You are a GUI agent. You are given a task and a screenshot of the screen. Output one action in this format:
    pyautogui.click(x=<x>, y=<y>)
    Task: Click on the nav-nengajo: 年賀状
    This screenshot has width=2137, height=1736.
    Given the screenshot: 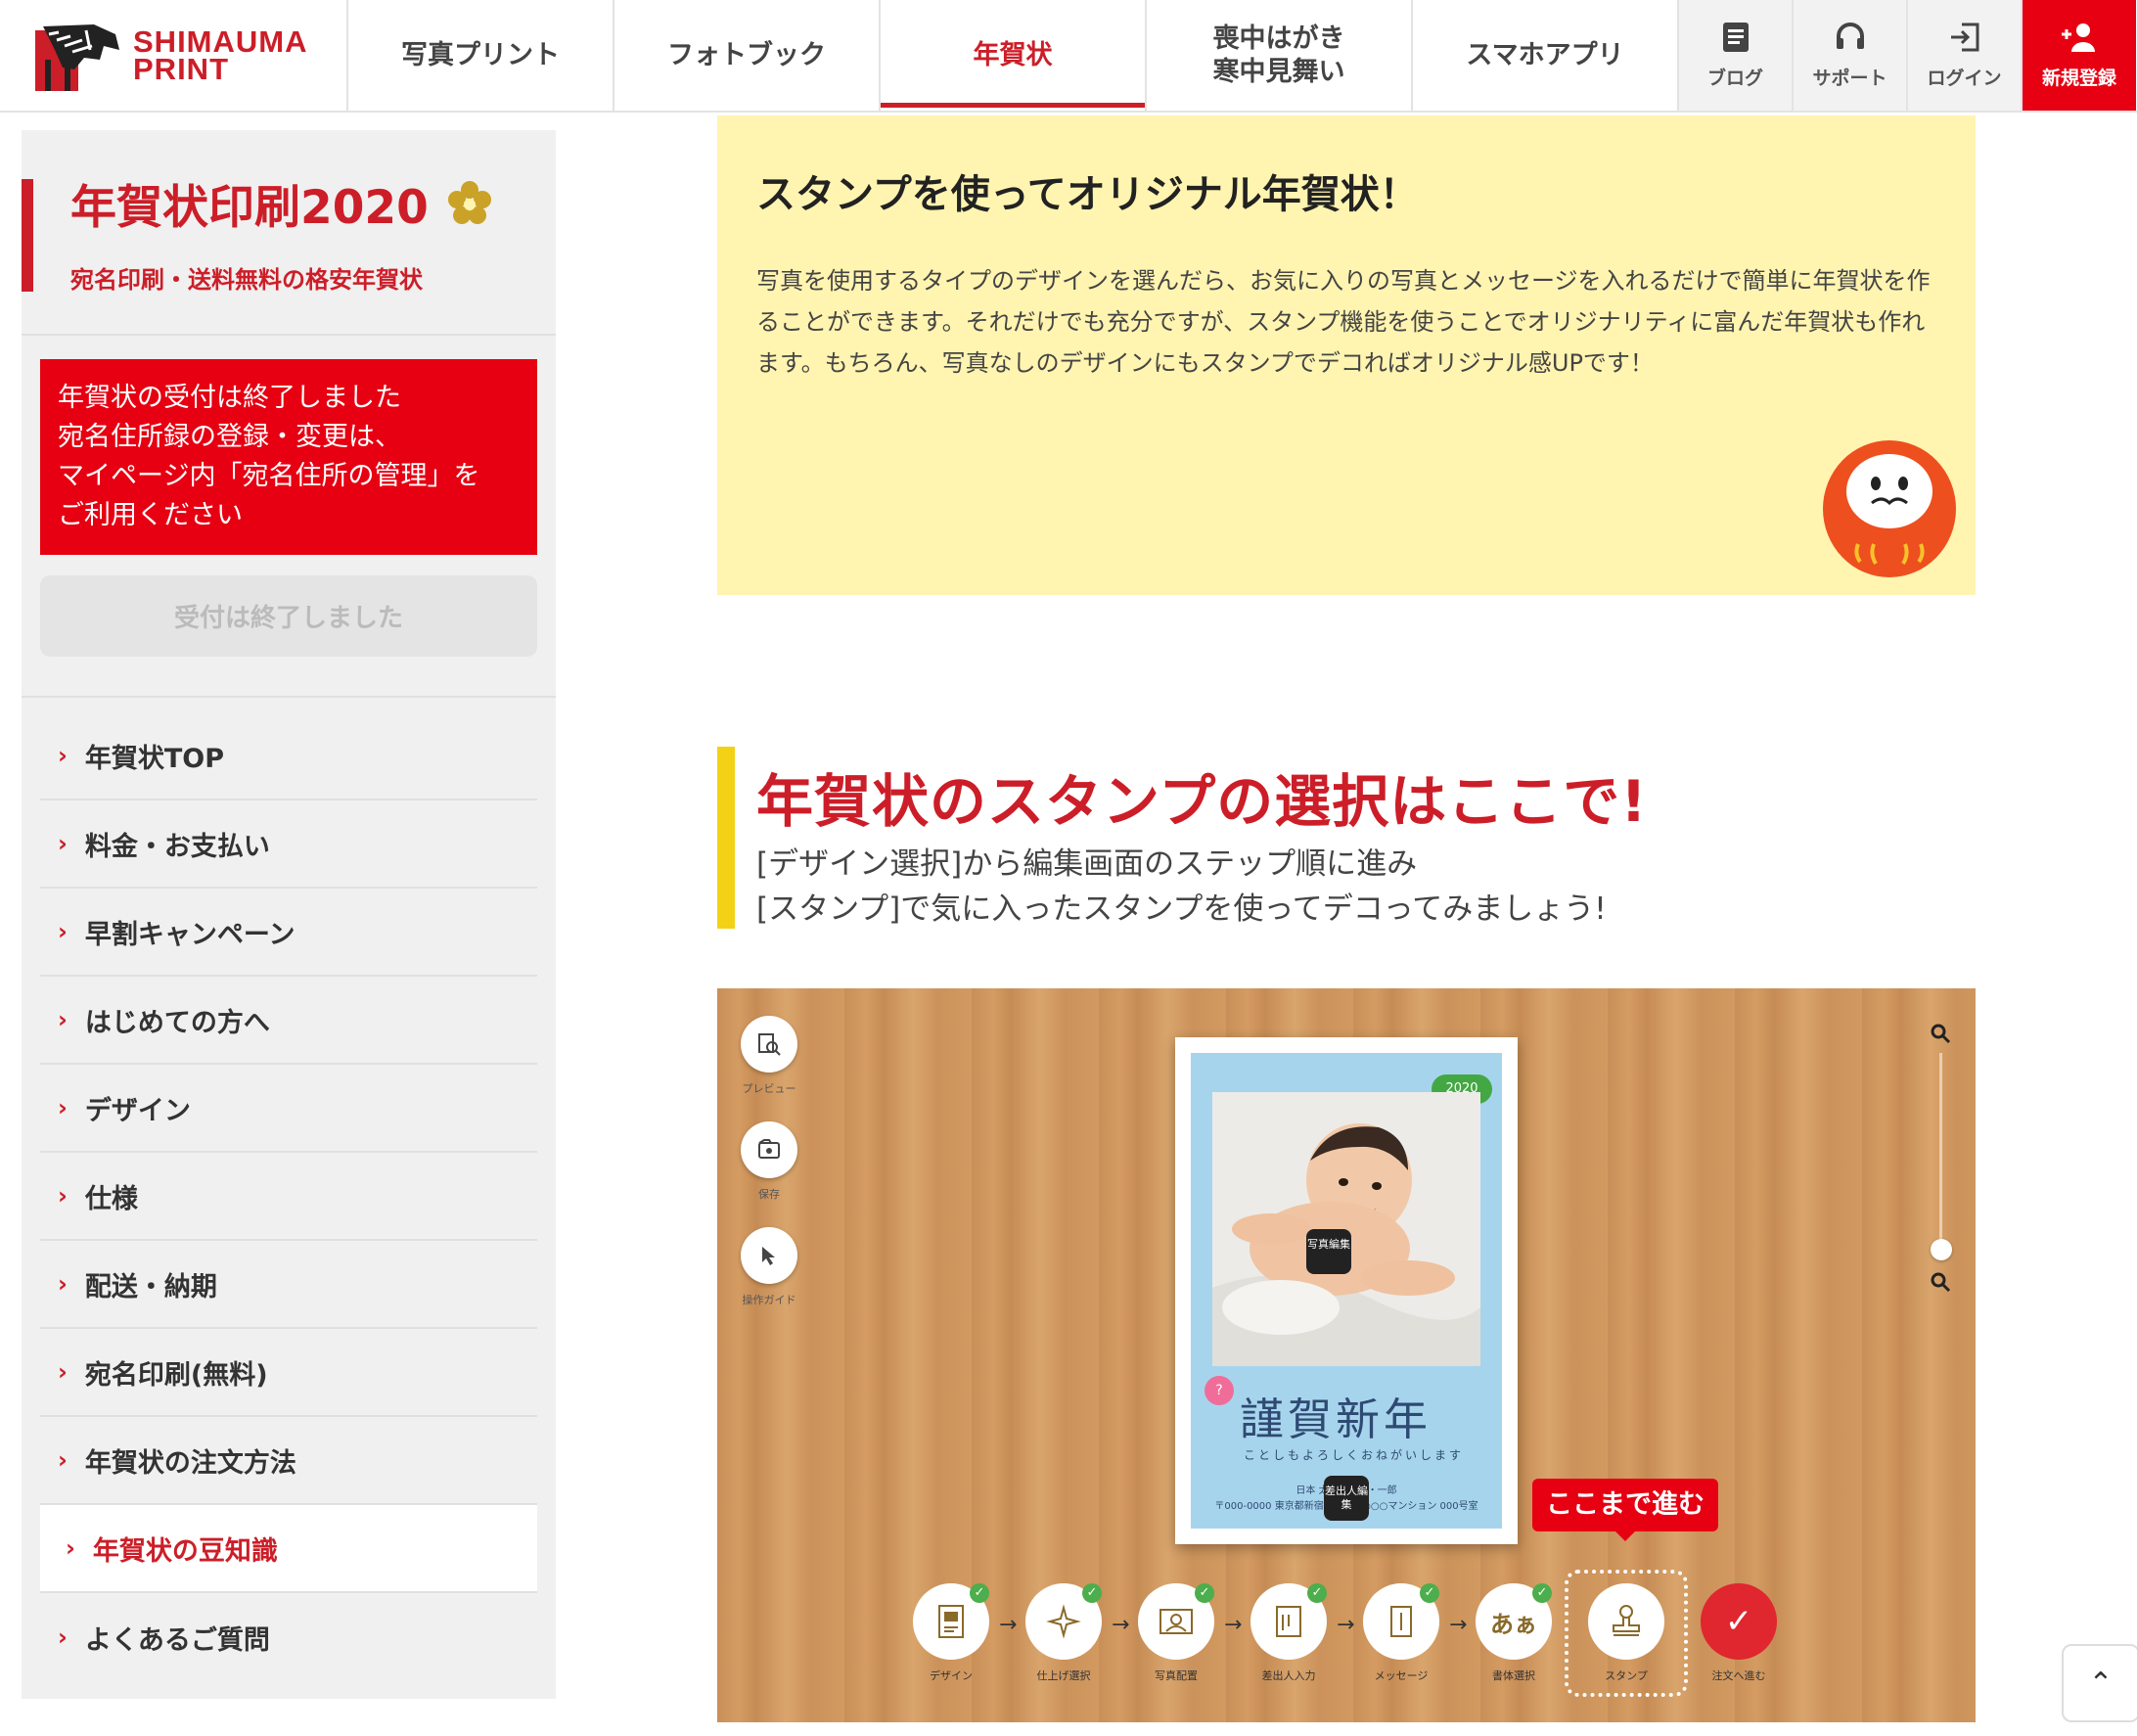 What is the action you would take?
    pyautogui.click(x=1014, y=56)
    